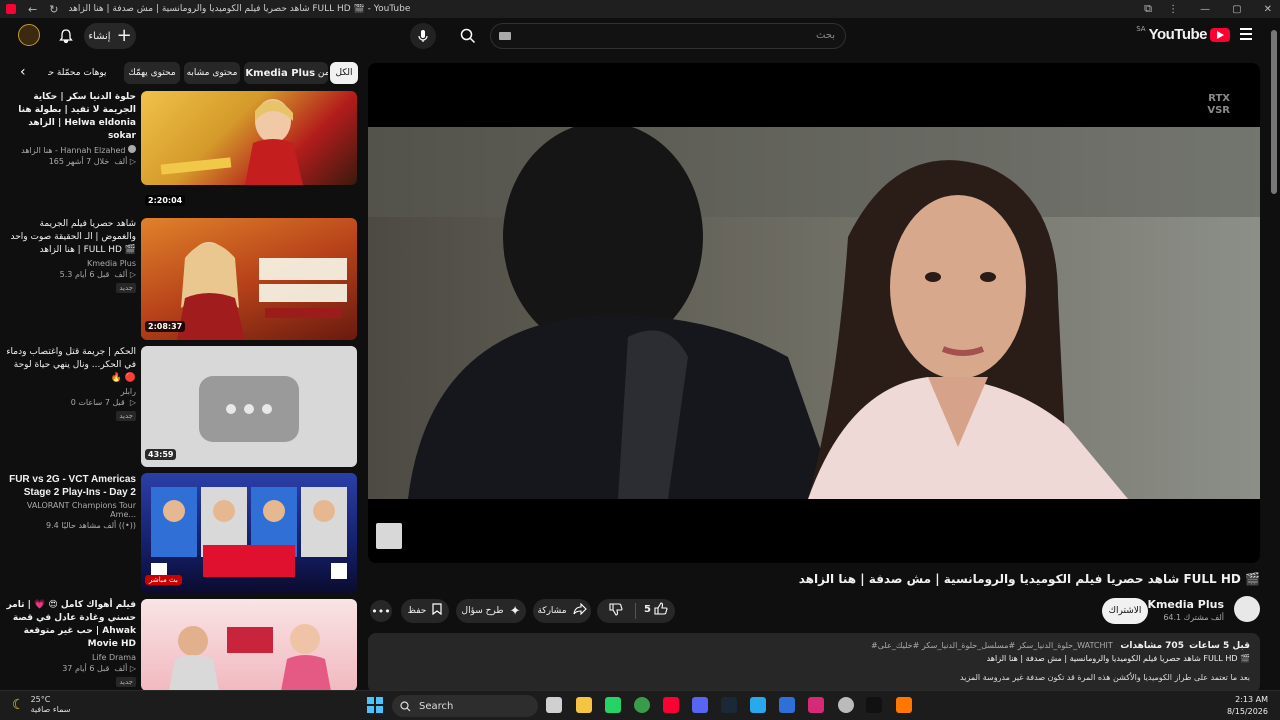 The image size is (1280, 720). Describe the element at coordinates (381, 611) in the screenshot. I see `more-actions-button: •••` at that location.